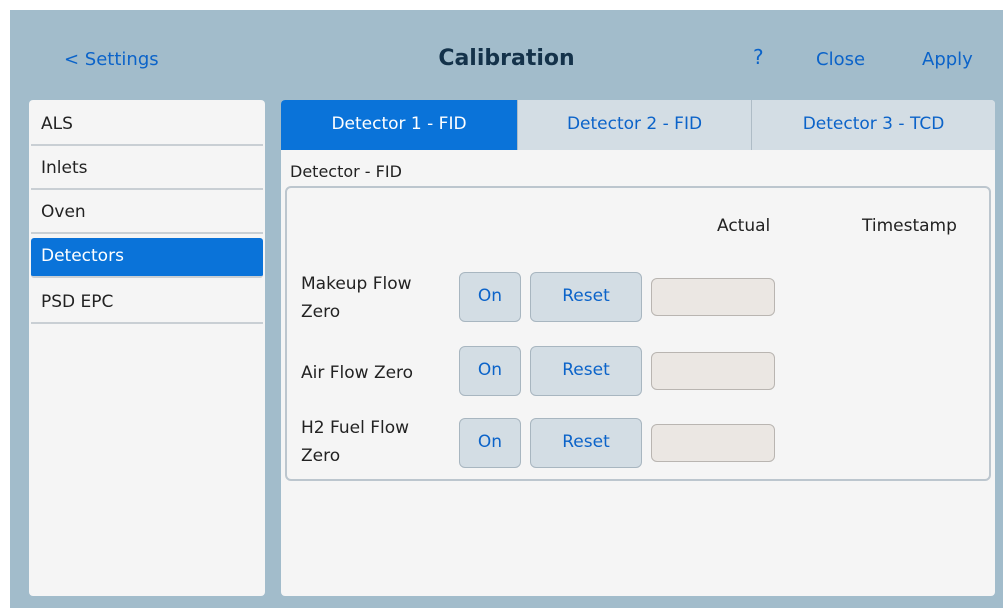 The height and width of the screenshot is (608, 1003). I want to click on makeup-flow-on-button: On, so click(490, 297).